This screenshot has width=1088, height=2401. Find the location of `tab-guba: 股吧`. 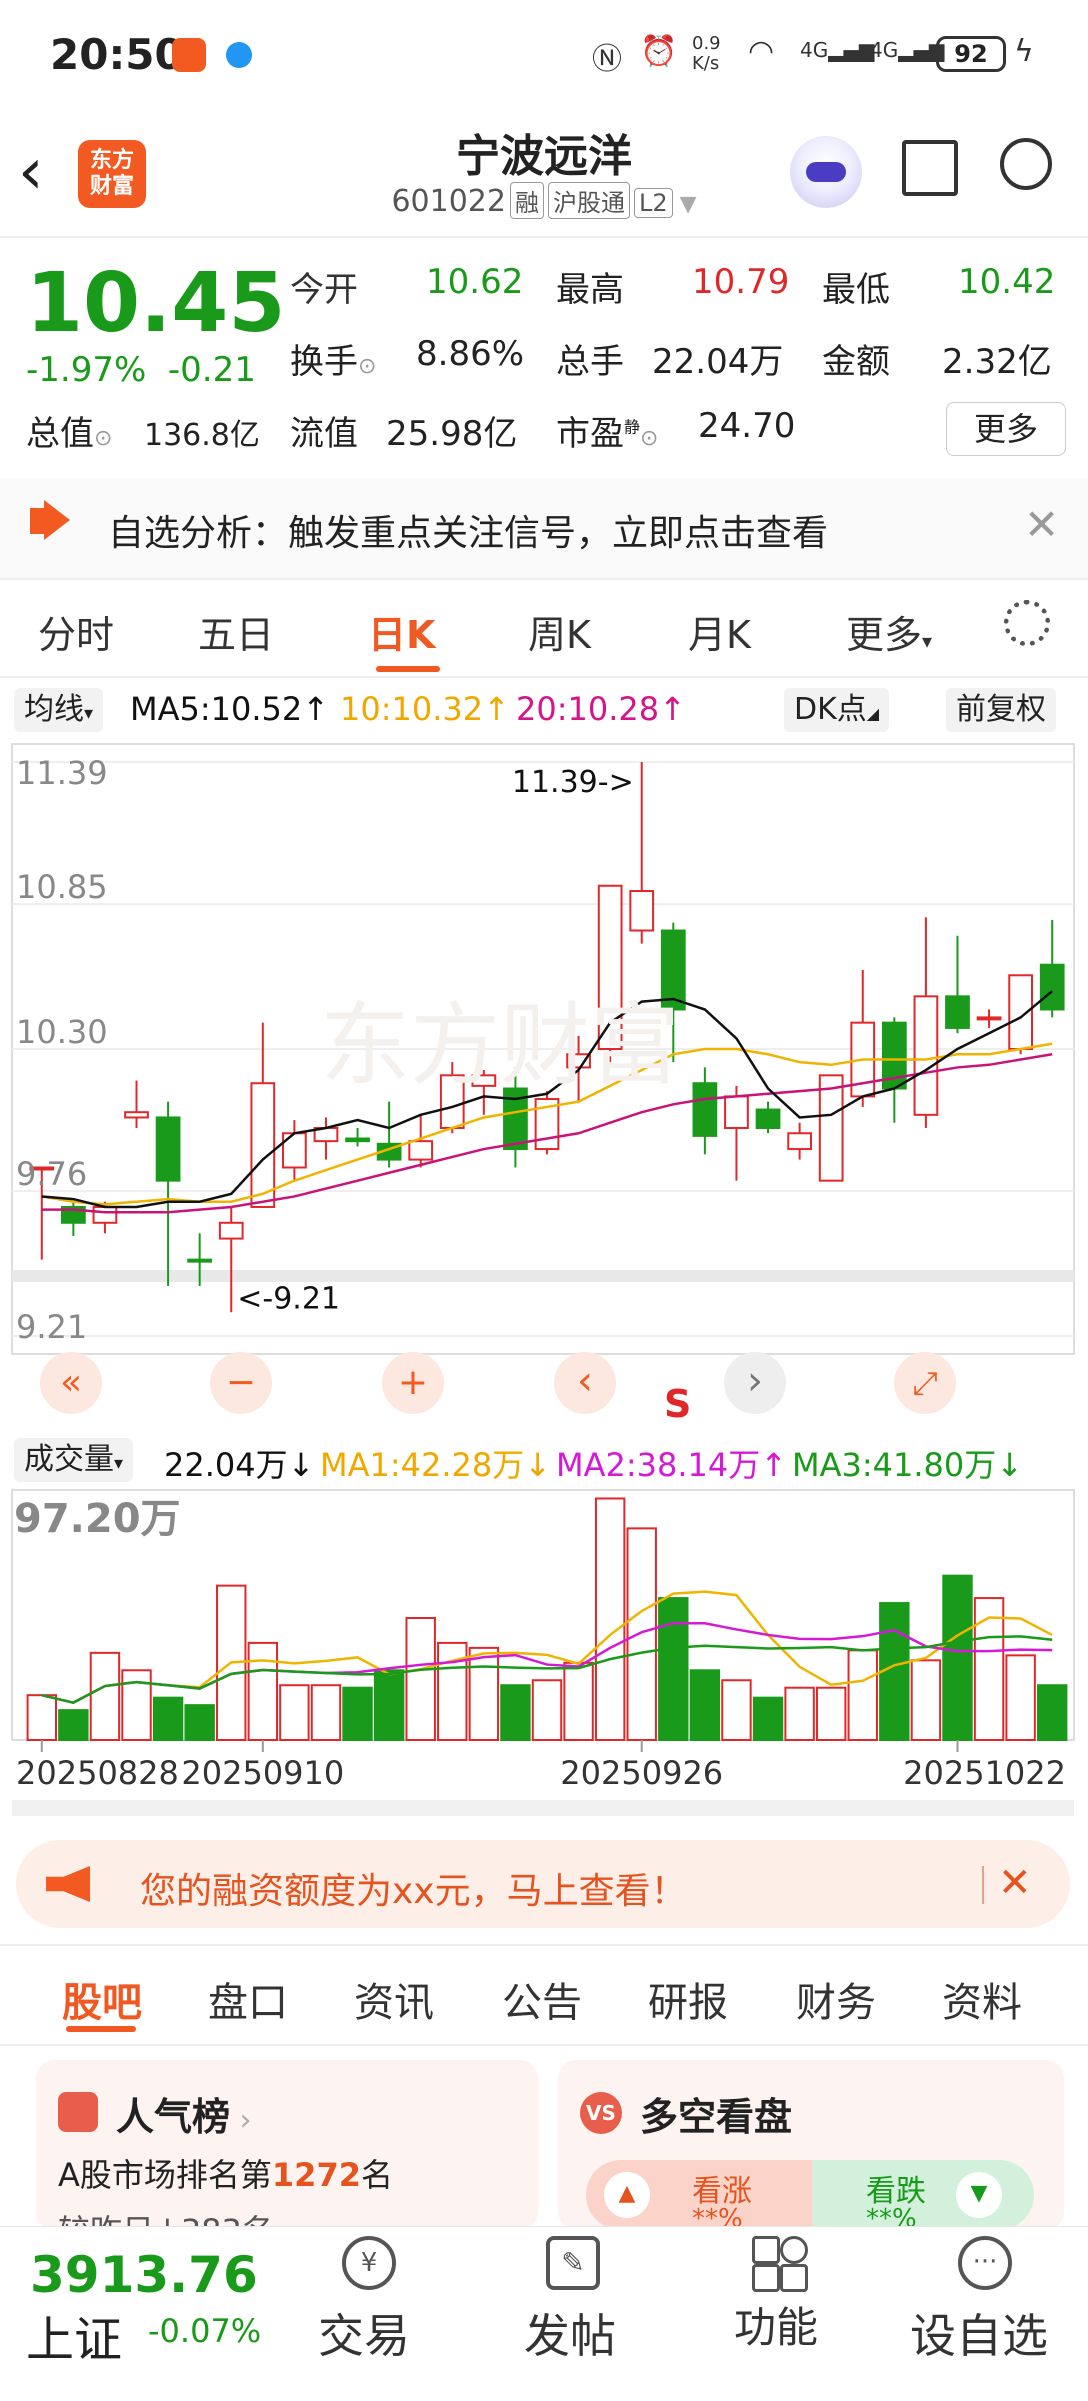

tab-guba: 股吧 is located at coordinates (102, 1999).